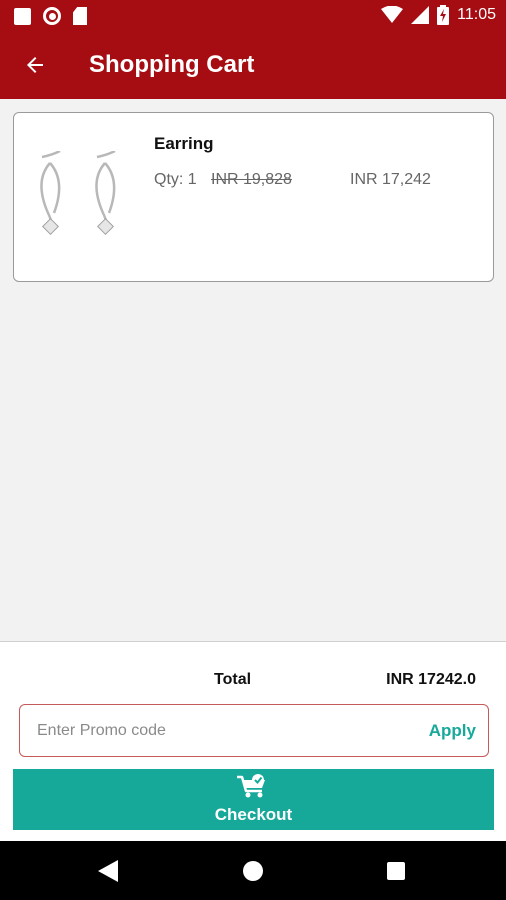 The height and width of the screenshot is (900, 506). Describe the element at coordinates (253, 799) in the screenshot. I see `checkout-button: Checkout` at that location.